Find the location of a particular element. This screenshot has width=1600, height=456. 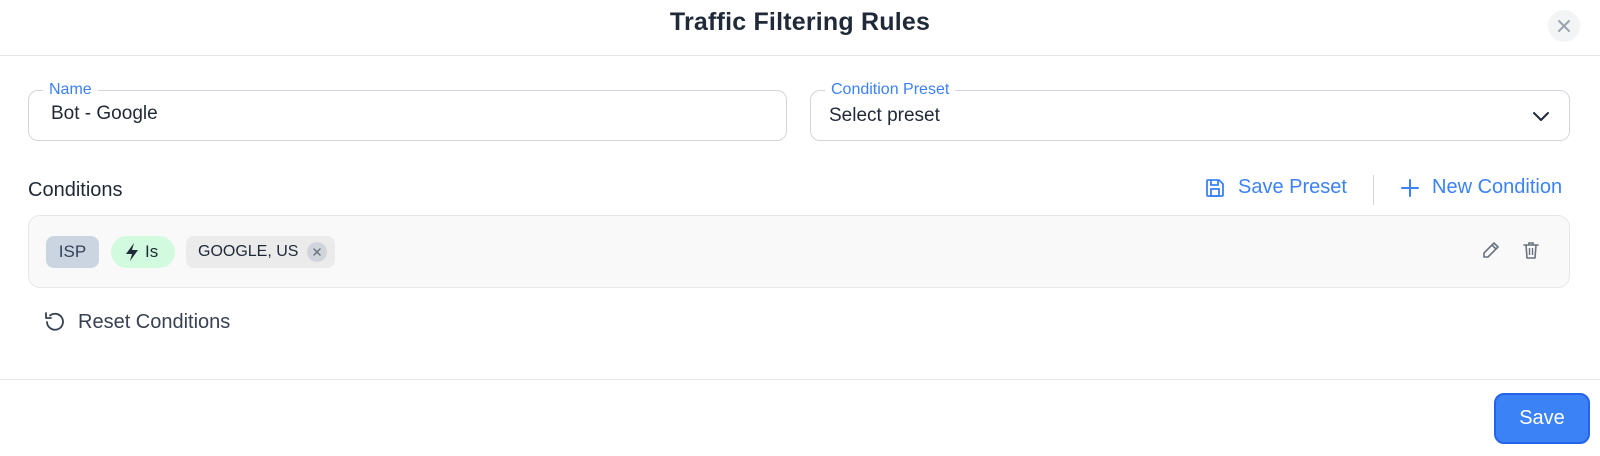

condition-field-label: ISP is located at coordinates (72, 251).